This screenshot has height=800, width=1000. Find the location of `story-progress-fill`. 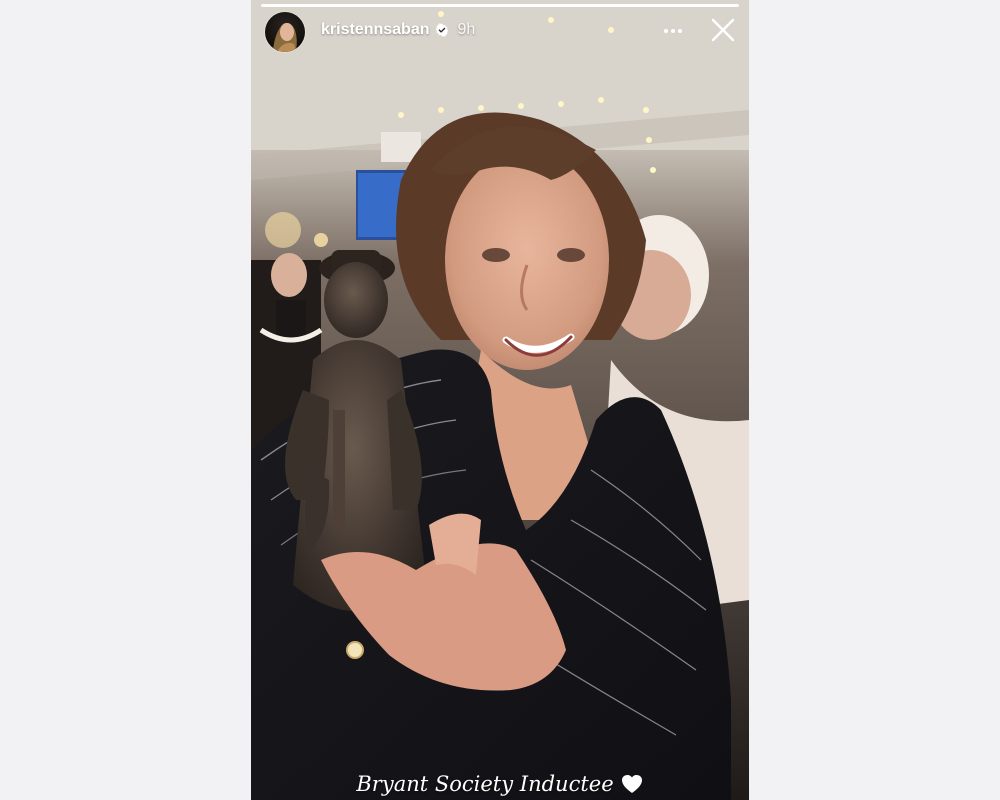

story-progress-fill is located at coordinates (500, 5).